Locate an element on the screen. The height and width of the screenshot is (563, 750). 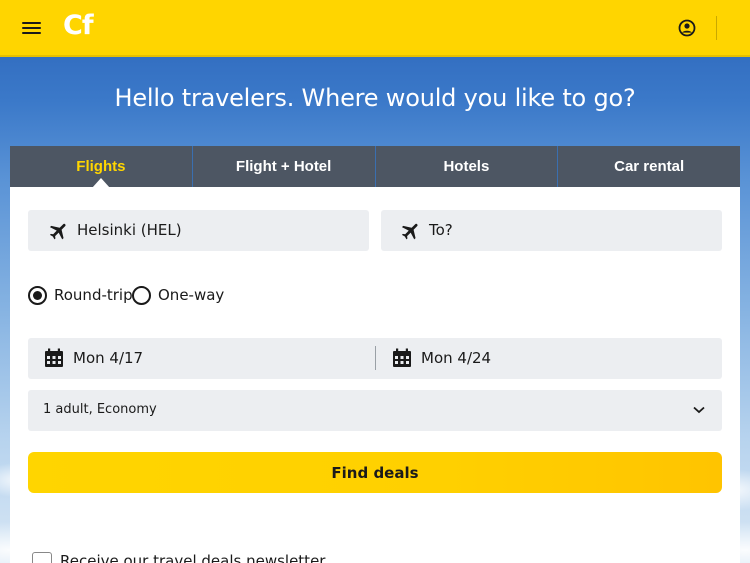
origin-input: Helsinki (HEL) is located at coordinates (198, 230).